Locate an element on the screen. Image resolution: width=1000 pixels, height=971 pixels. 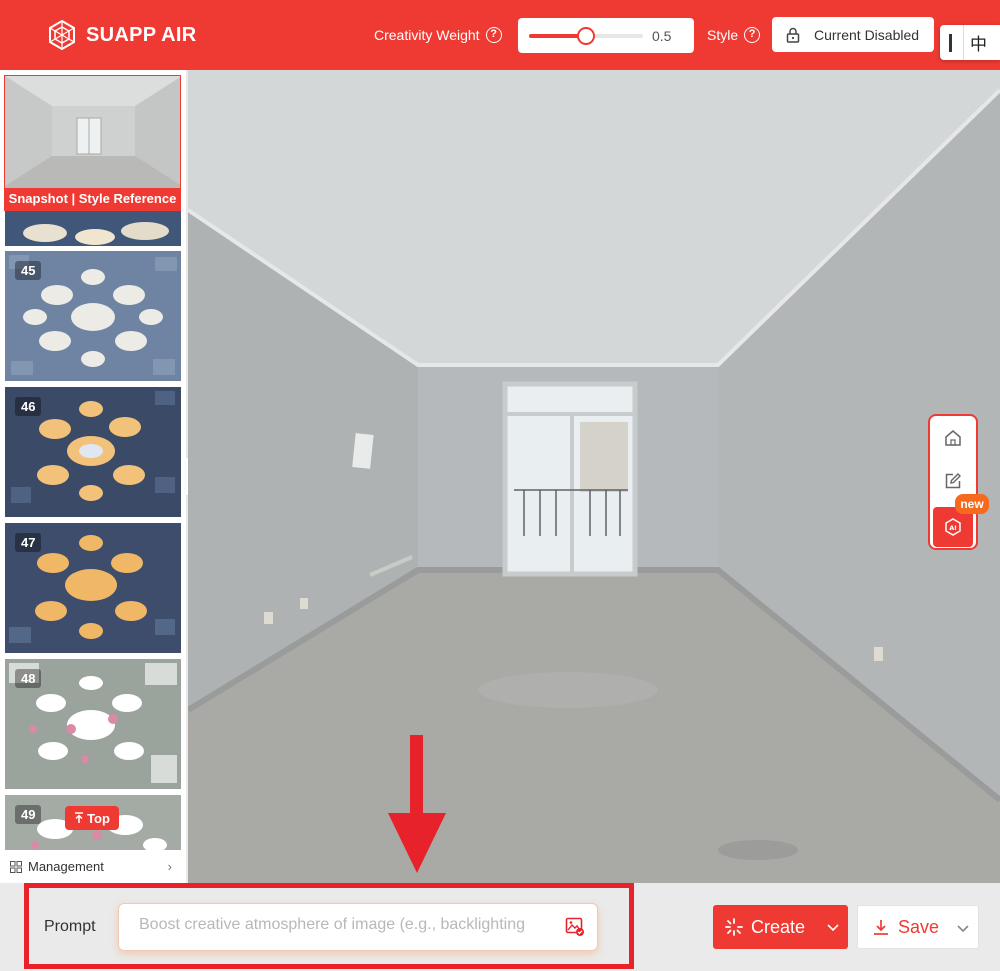
snapshot-style-reference: Snapshot | Style Reference is located at coordinates (92, 143).